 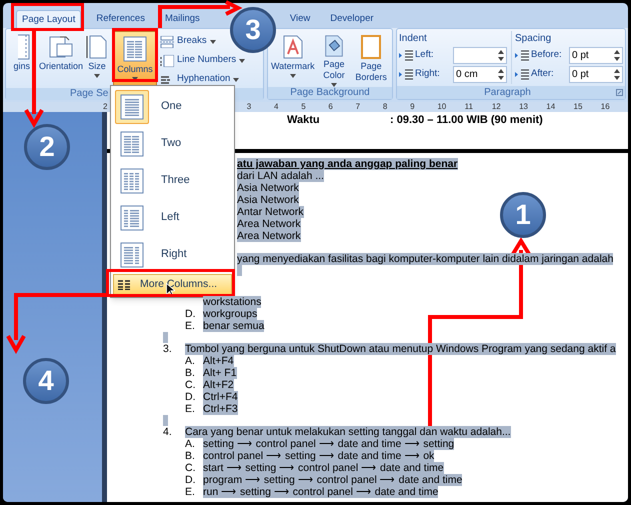 I want to click on option-text: benar semua, so click(x=233, y=326).